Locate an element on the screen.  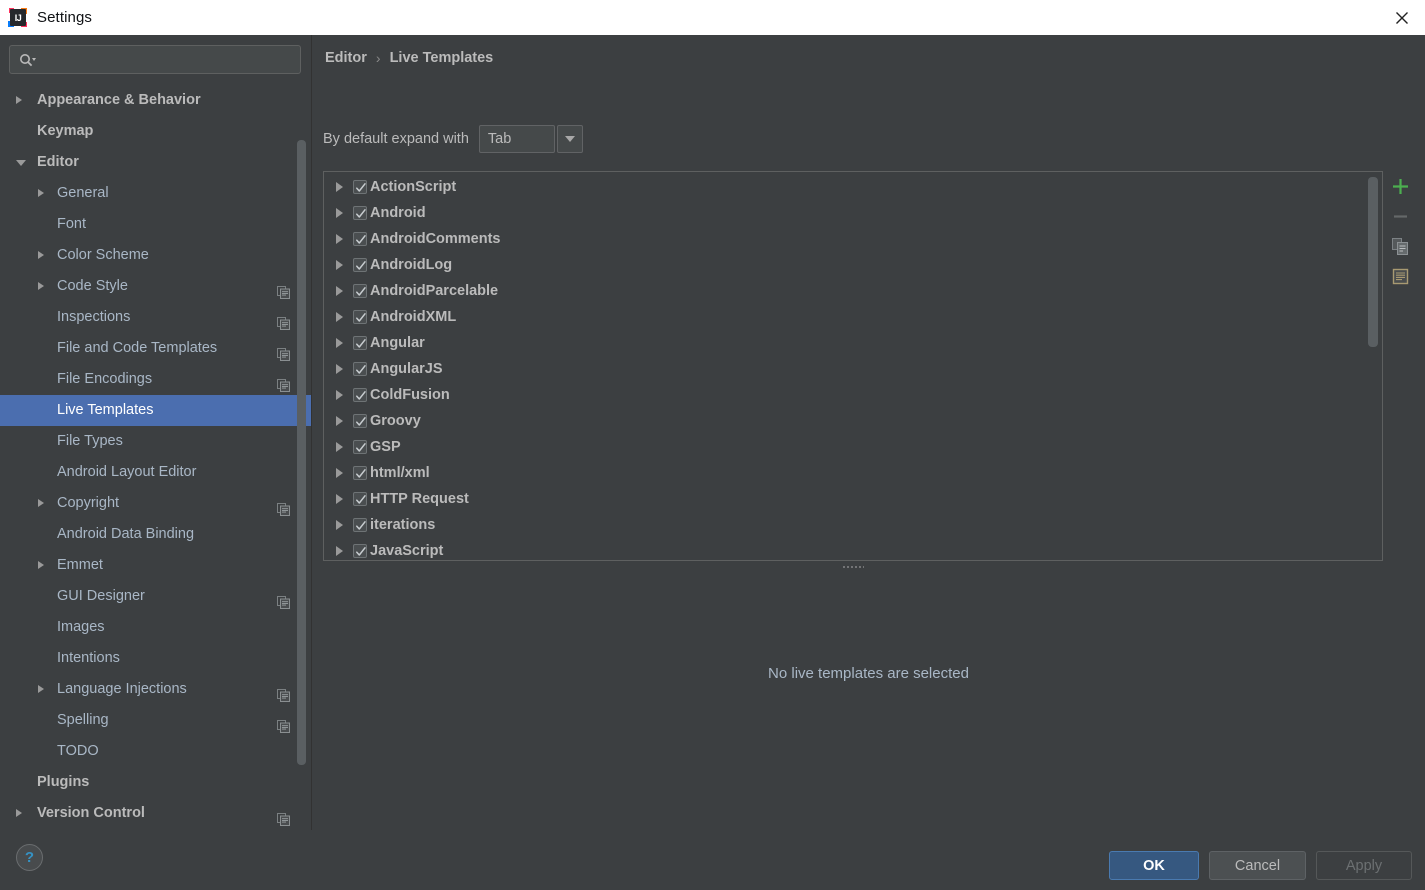
table-row: AndroidXML is located at coordinates (845, 317).